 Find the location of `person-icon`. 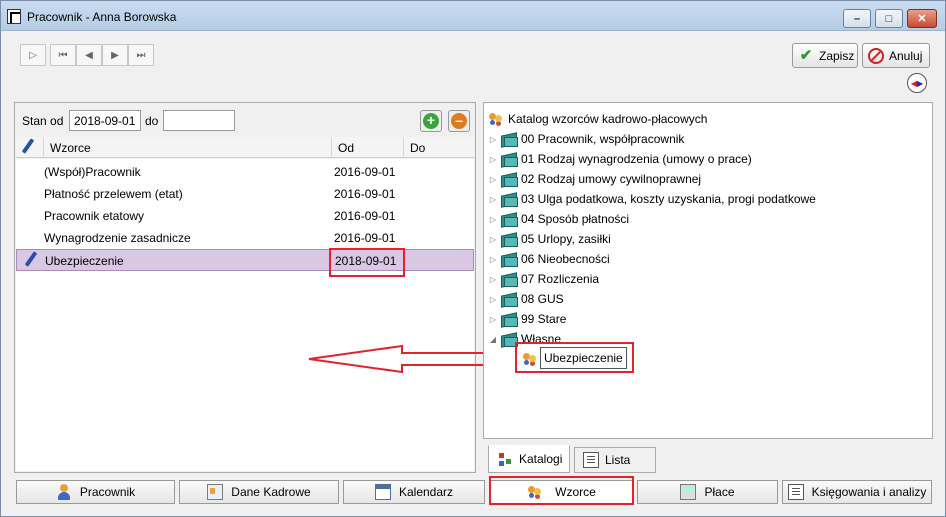

person-icon is located at coordinates (64, 492).